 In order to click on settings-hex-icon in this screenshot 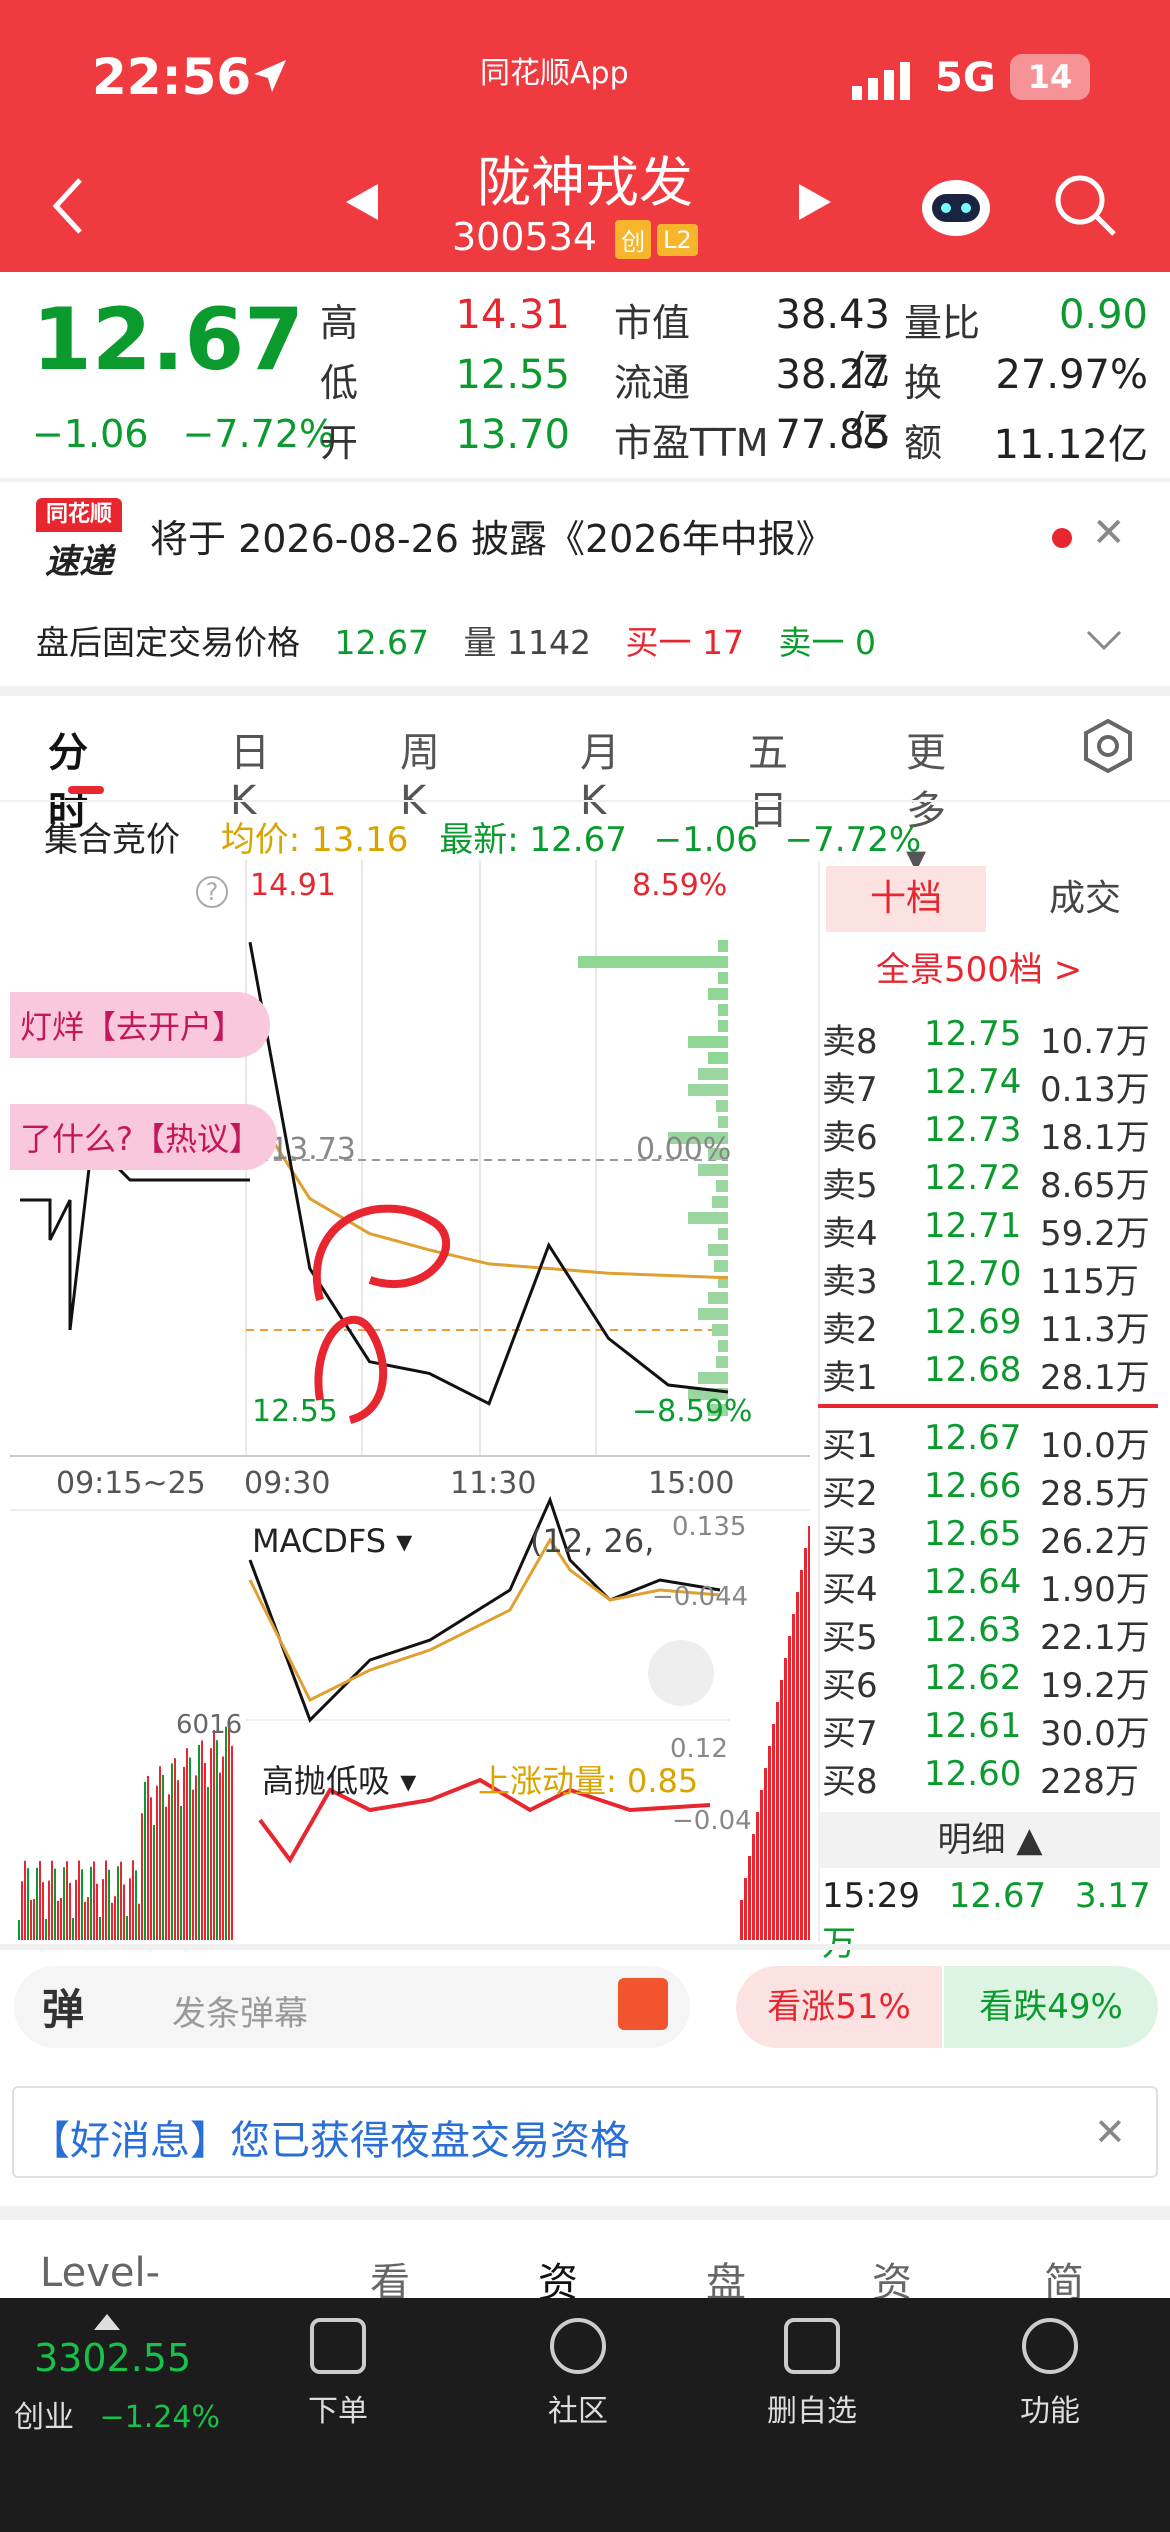, I will do `click(1108, 746)`.